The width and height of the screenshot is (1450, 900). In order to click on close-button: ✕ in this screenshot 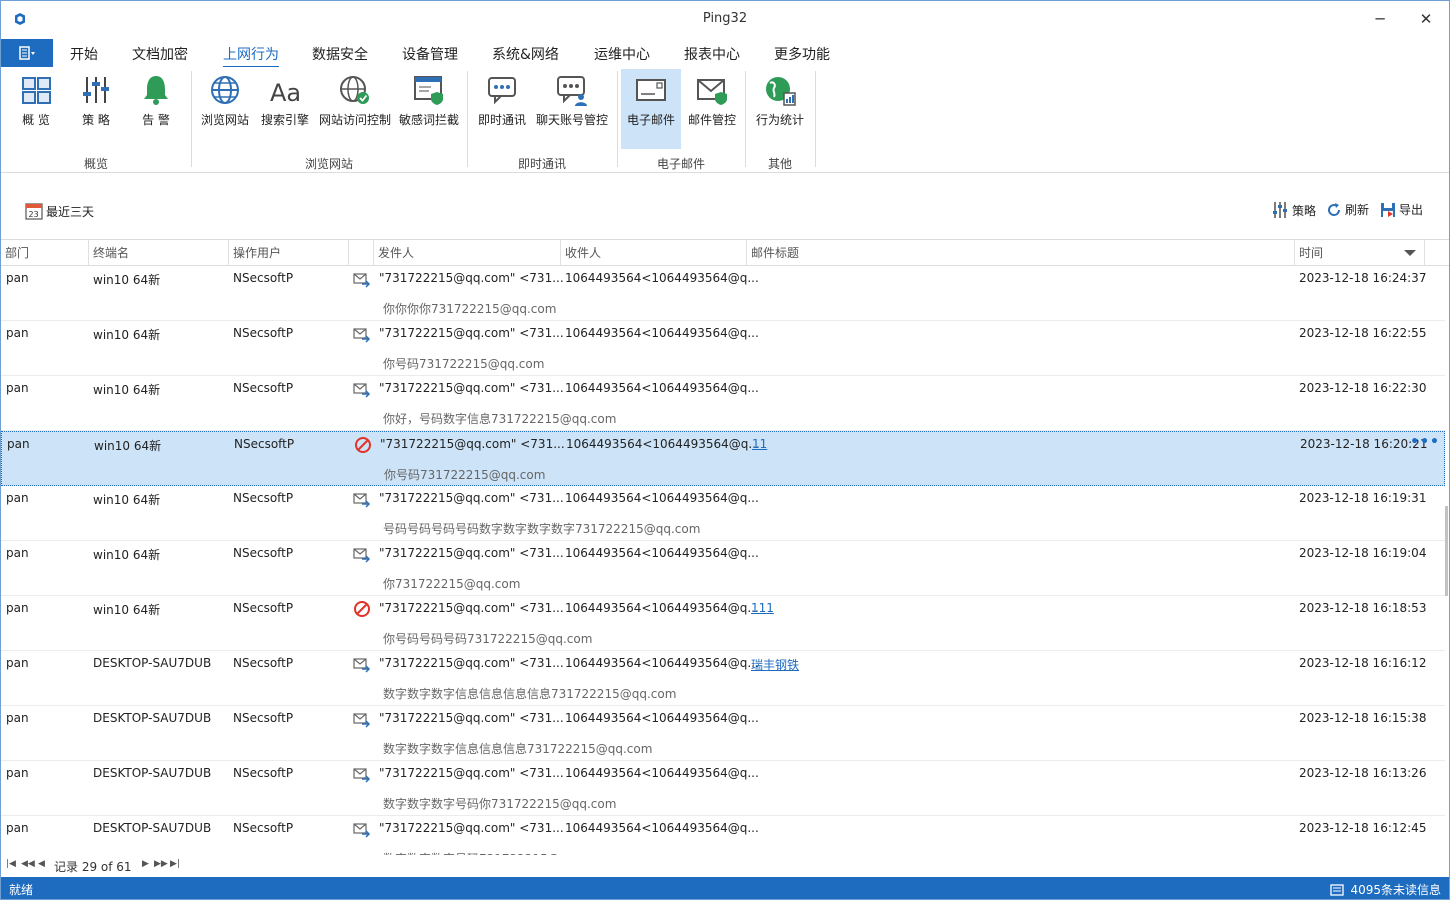, I will do `click(1426, 19)`.